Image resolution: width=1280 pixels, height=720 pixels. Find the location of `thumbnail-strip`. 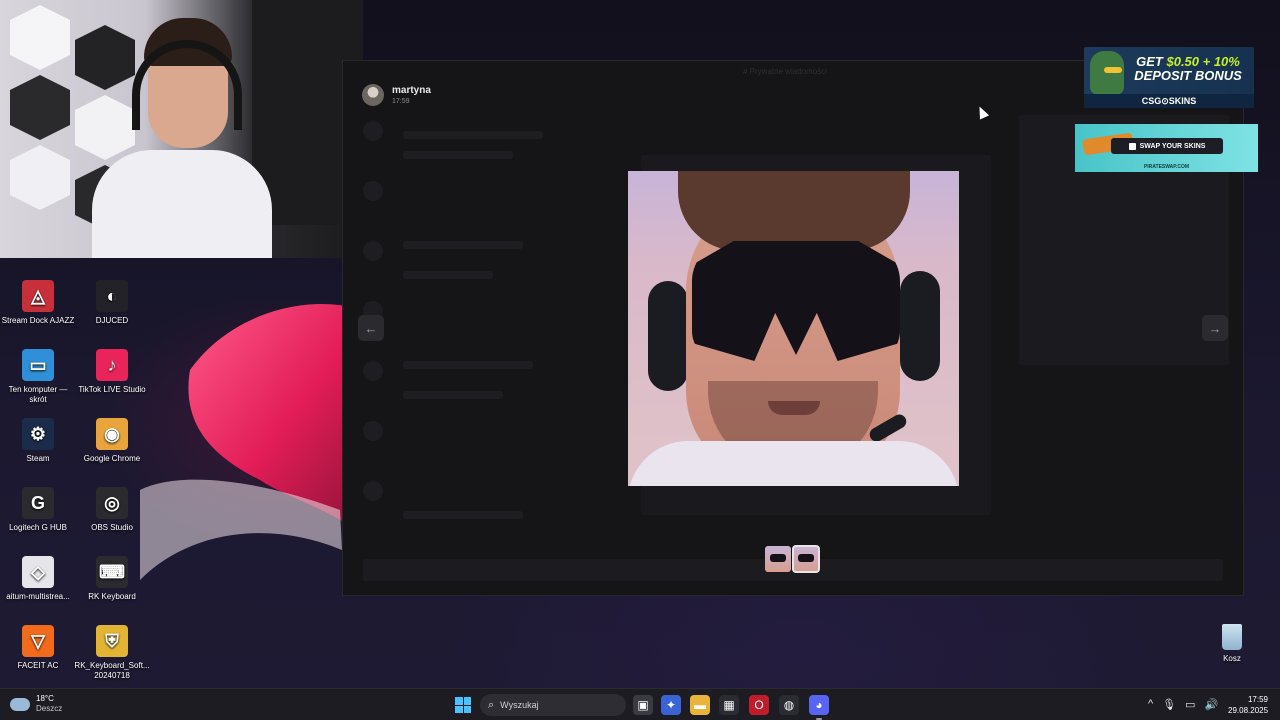

thumbnail-strip is located at coordinates (792, 559).